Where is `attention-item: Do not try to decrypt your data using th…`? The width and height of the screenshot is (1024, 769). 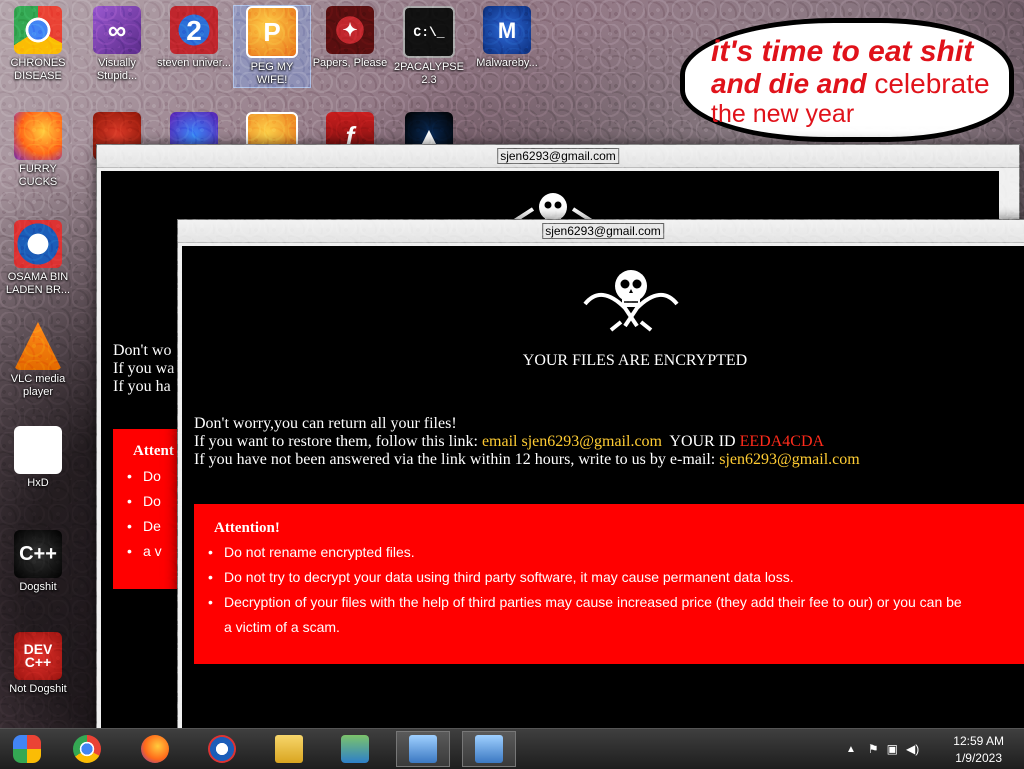 attention-item: Do not try to decrypt your data using th… is located at coordinates (609, 577).